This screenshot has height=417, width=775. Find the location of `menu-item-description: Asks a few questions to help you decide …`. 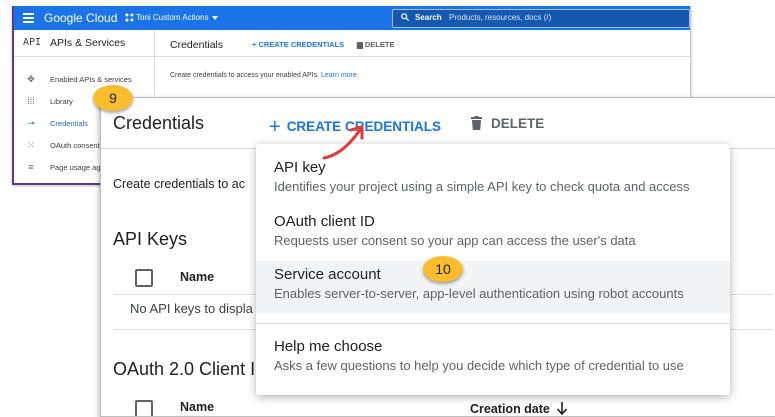

menu-item-description: Asks a few questions to help you decide … is located at coordinates (479, 365).